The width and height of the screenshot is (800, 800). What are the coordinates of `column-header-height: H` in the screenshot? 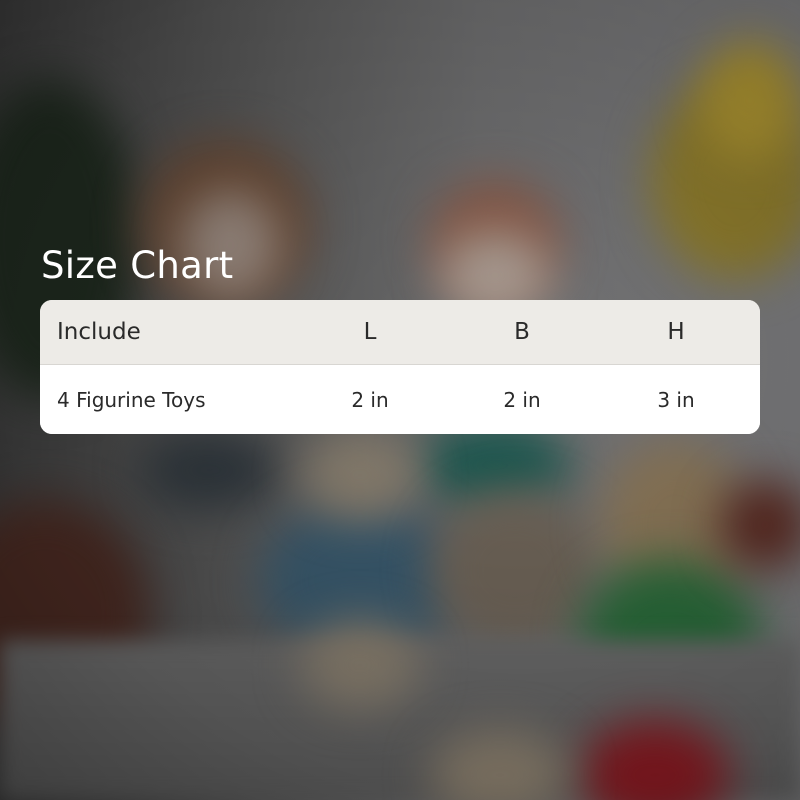 It's located at (676, 332).